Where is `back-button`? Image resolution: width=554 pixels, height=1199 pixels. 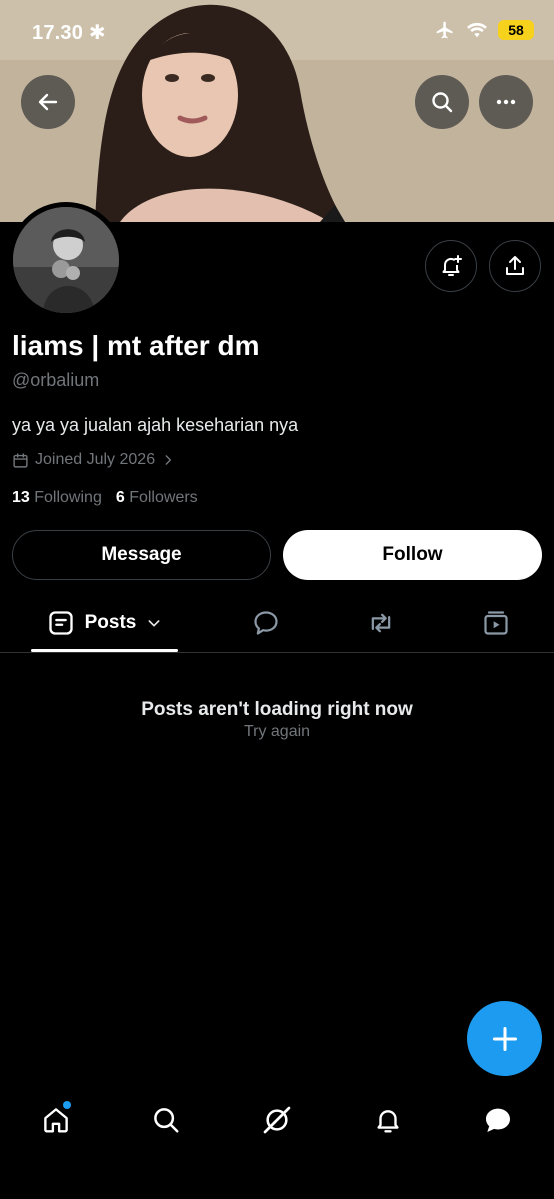 back-button is located at coordinates (48, 102).